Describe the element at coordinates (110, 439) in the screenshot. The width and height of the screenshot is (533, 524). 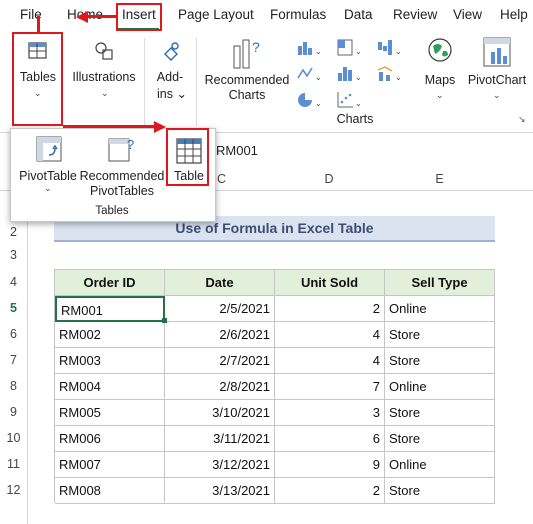
I see `table-cell: RM006` at that location.